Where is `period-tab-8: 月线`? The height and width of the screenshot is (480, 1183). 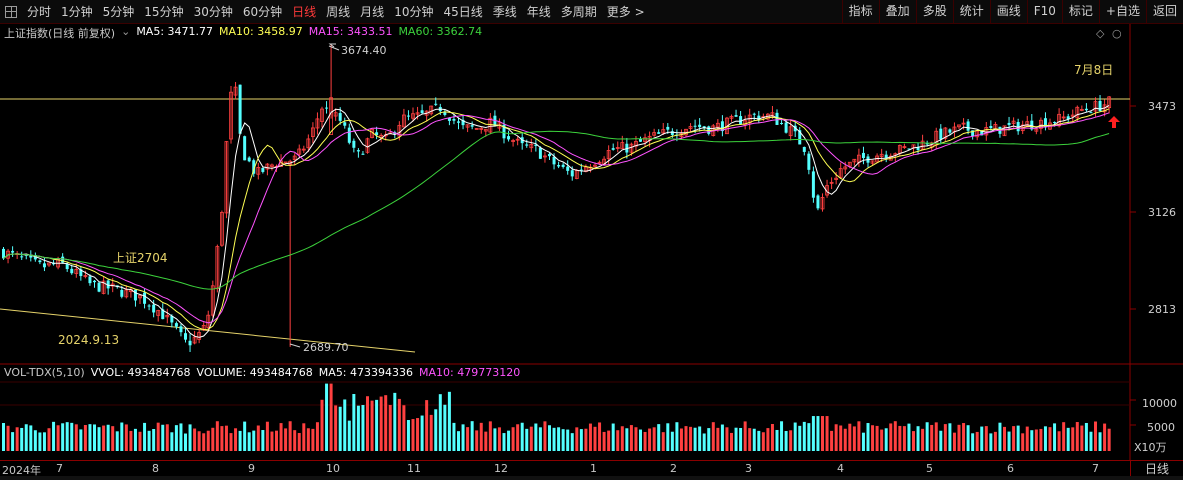 period-tab-8: 月线 is located at coordinates (372, 12).